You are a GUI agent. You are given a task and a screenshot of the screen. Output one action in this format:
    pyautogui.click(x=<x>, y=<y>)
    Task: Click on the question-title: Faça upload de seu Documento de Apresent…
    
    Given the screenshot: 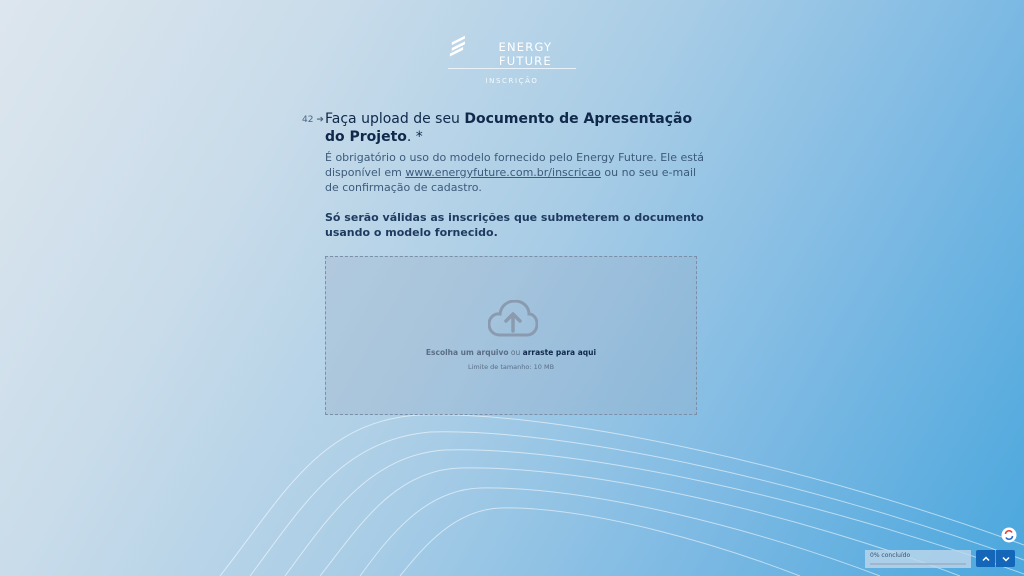 What is the action you would take?
    pyautogui.click(x=515, y=128)
    